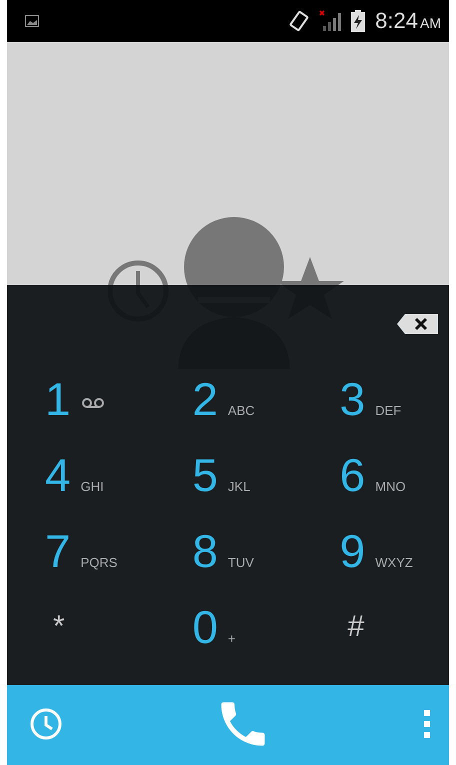 The height and width of the screenshot is (765, 456). What do you see at coordinates (92, 403) in the screenshot?
I see `voicemail-icon` at bounding box center [92, 403].